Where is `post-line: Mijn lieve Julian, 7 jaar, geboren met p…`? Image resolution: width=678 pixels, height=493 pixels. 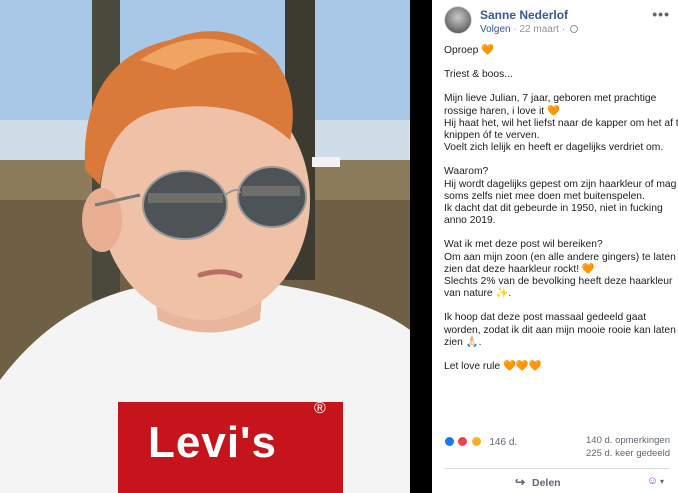
post-line: Mijn lieve Julian, 7 jaar, geboren met p… is located at coordinates (550, 99).